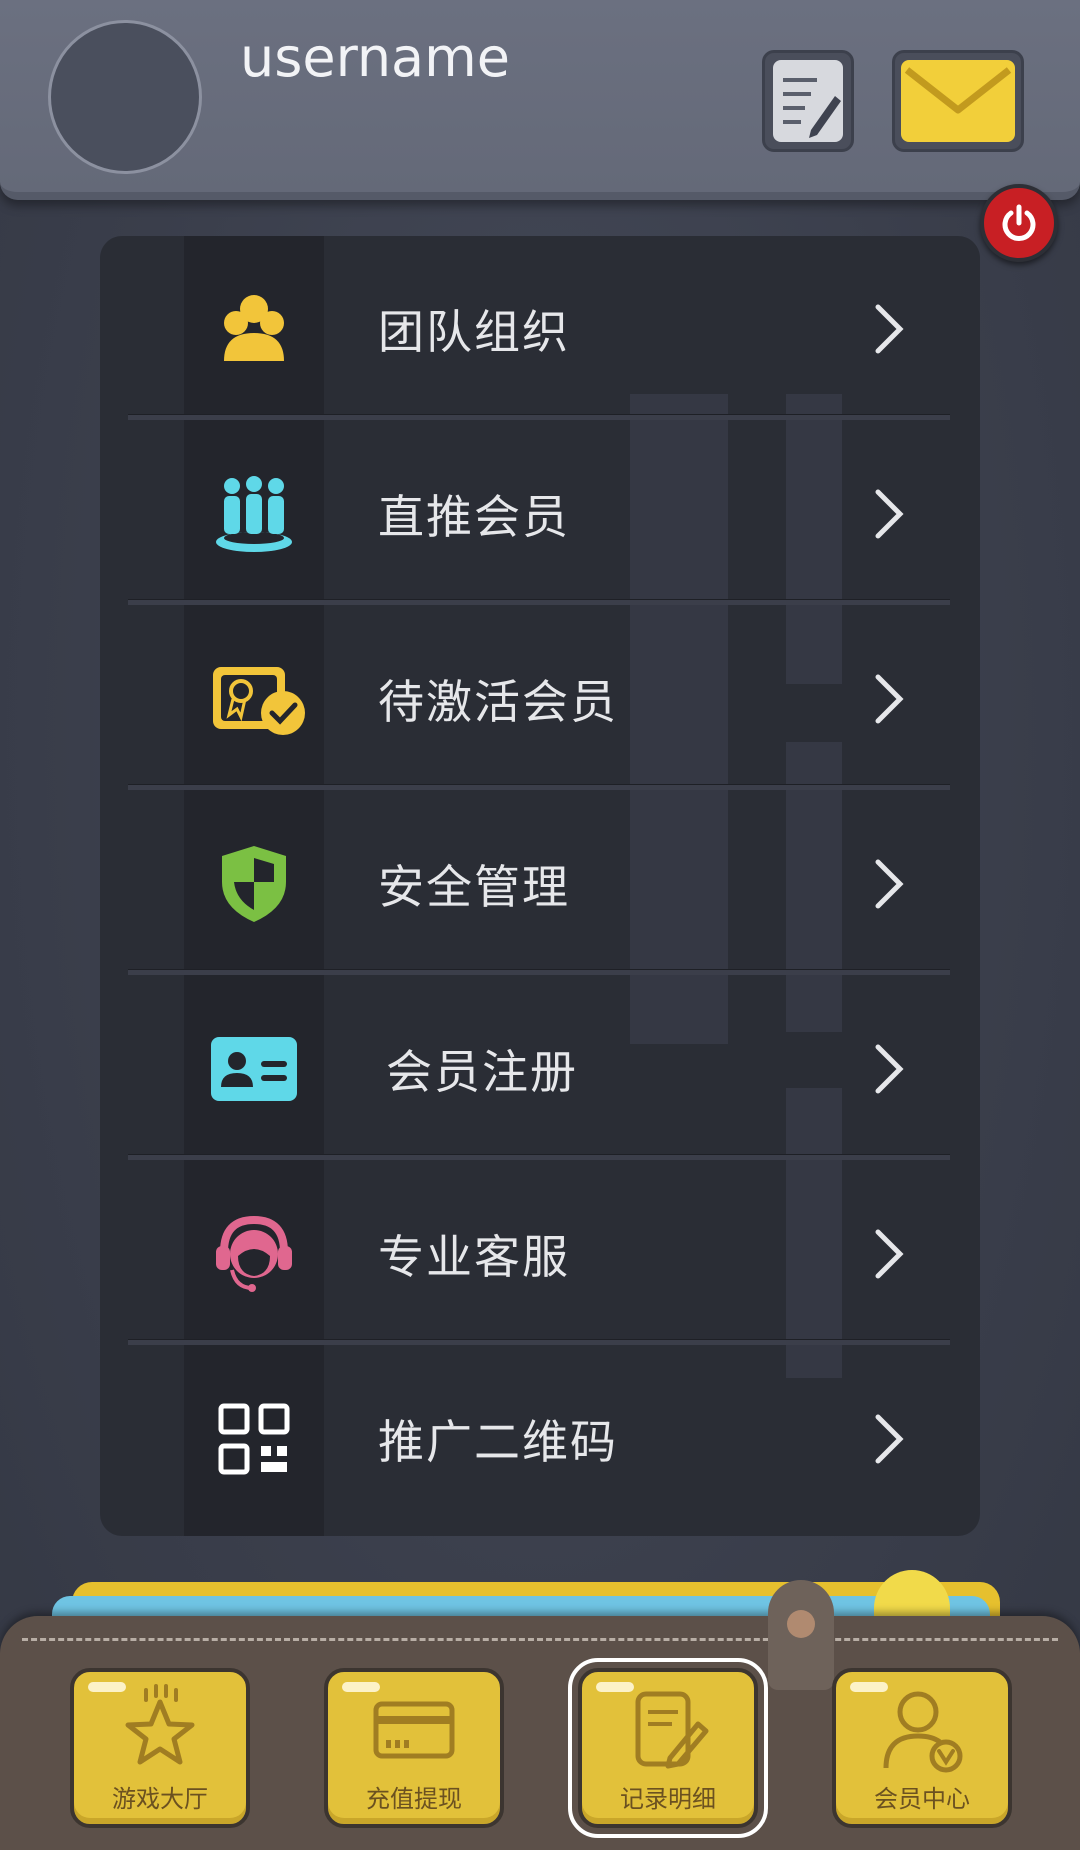 This screenshot has width=1080, height=1850. Describe the element at coordinates (474, 331) in the screenshot. I see `menu-item-label: 团队组织` at that location.